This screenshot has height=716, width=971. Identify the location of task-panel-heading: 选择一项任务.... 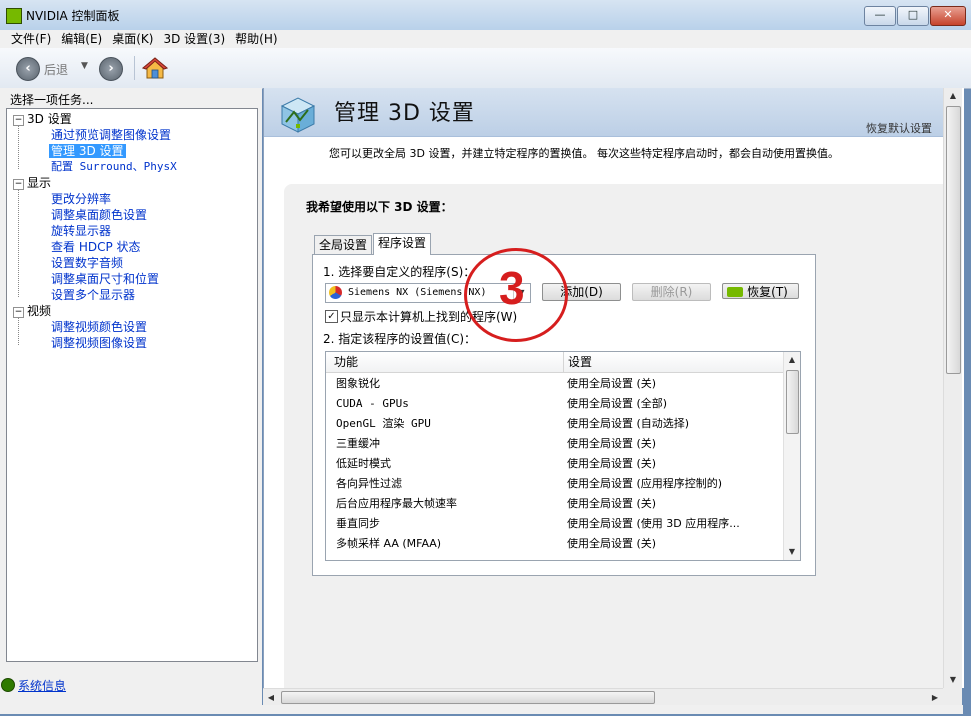
(52, 100).